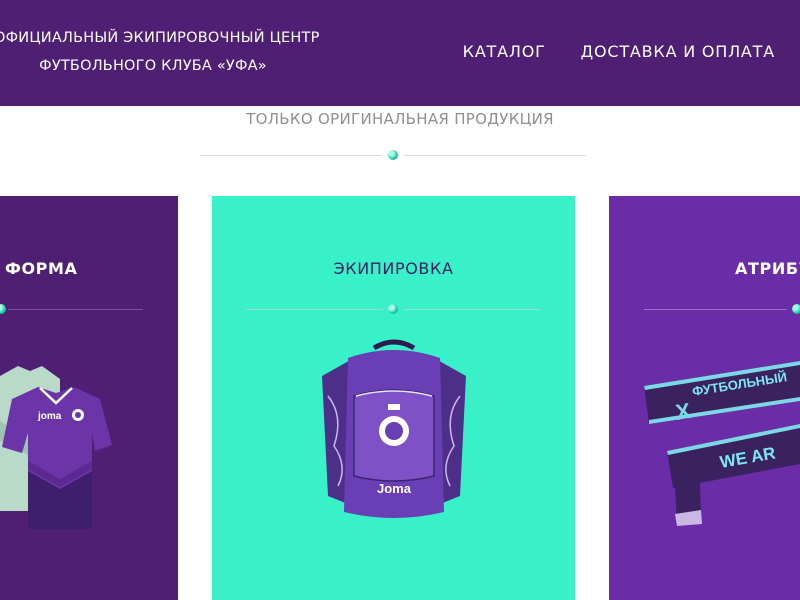 The width and height of the screenshot is (800, 600). What do you see at coordinates (153, 66) in the screenshot?
I see `tagline-line-2: ФУТБОЛЬНОГО КЛУБА «УФА»` at bounding box center [153, 66].